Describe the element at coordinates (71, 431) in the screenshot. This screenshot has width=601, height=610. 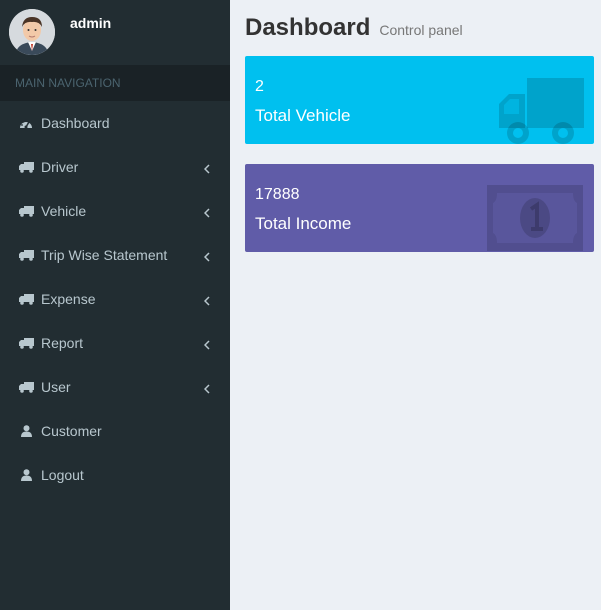
I see `sidebar-item-label: Customer` at that location.